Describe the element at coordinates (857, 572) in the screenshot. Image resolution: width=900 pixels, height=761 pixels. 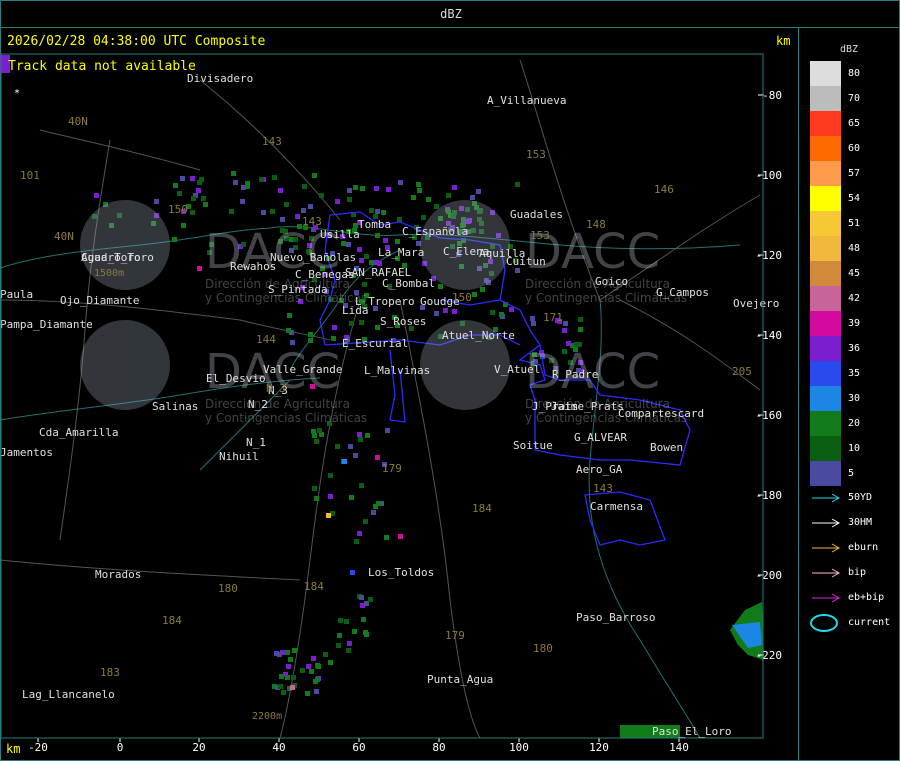
I see `track-label: bip` at that location.